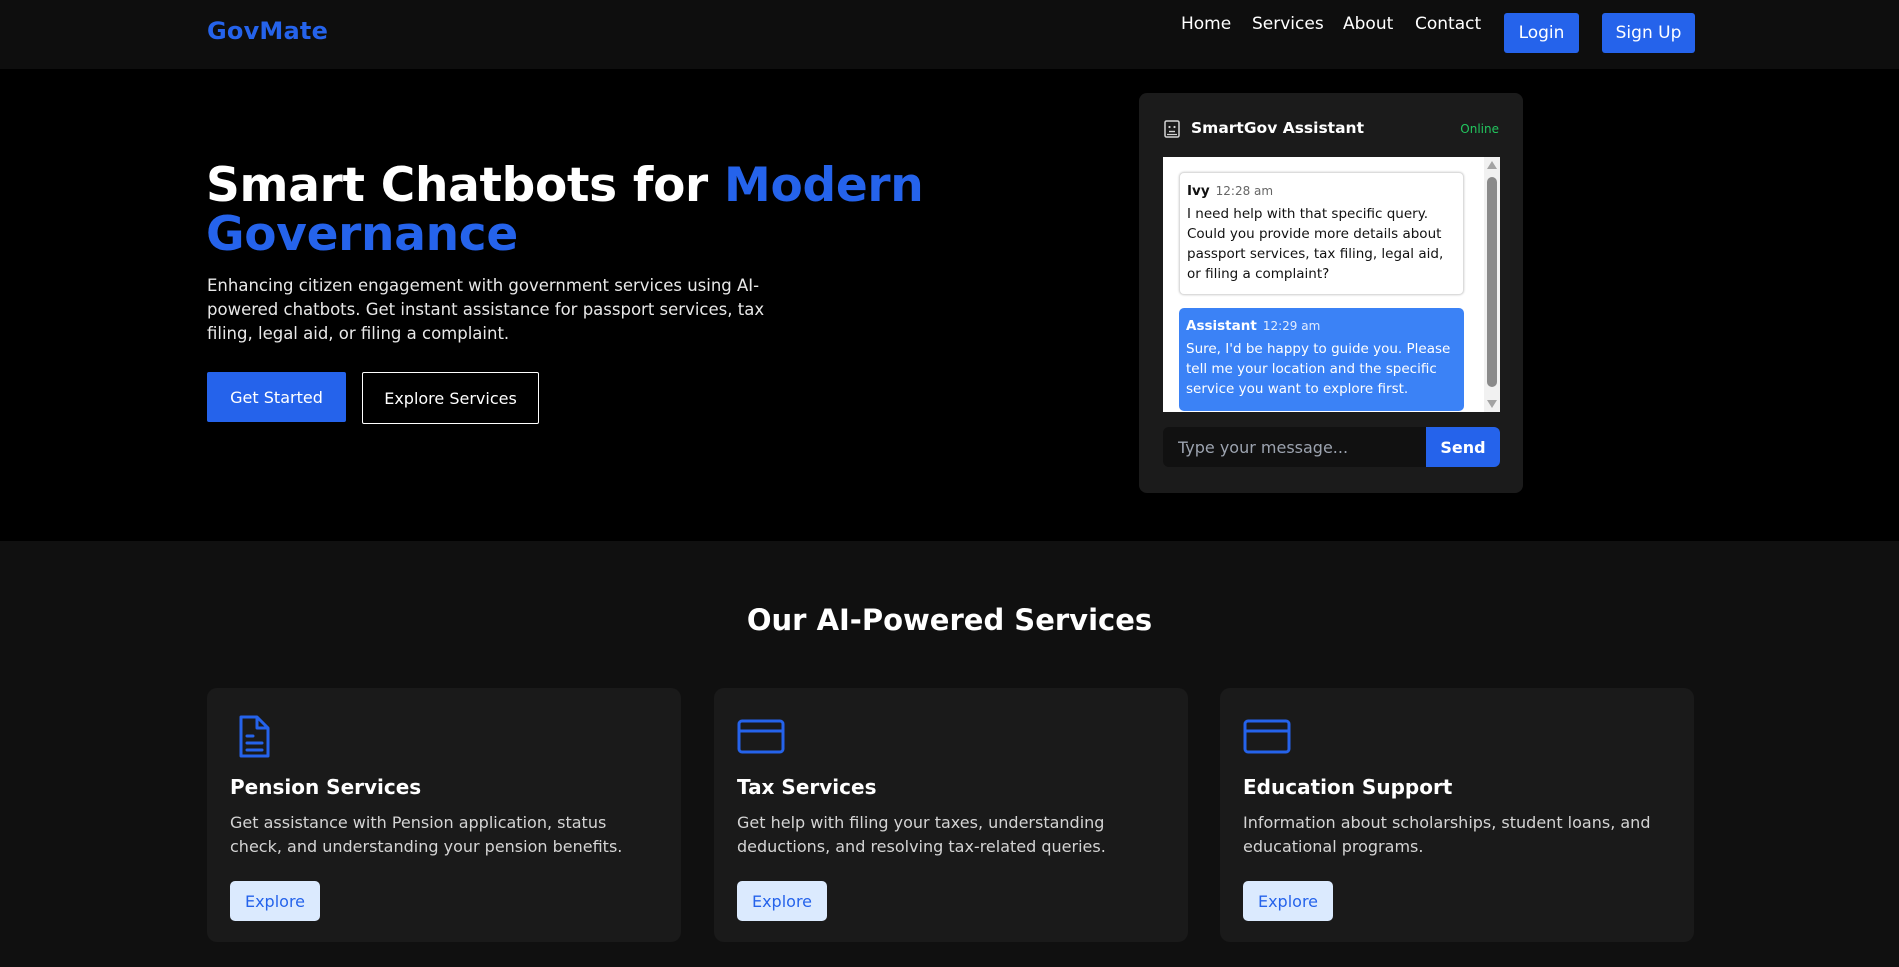 The image size is (1899, 967). I want to click on message-sender: Assistant, so click(1221, 326).